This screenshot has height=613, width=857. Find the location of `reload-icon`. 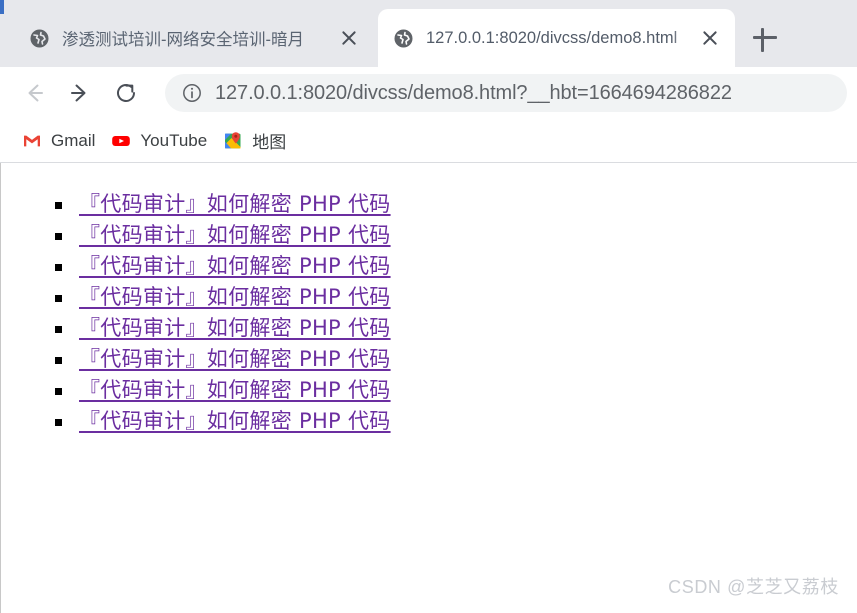

reload-icon is located at coordinates (126, 93).